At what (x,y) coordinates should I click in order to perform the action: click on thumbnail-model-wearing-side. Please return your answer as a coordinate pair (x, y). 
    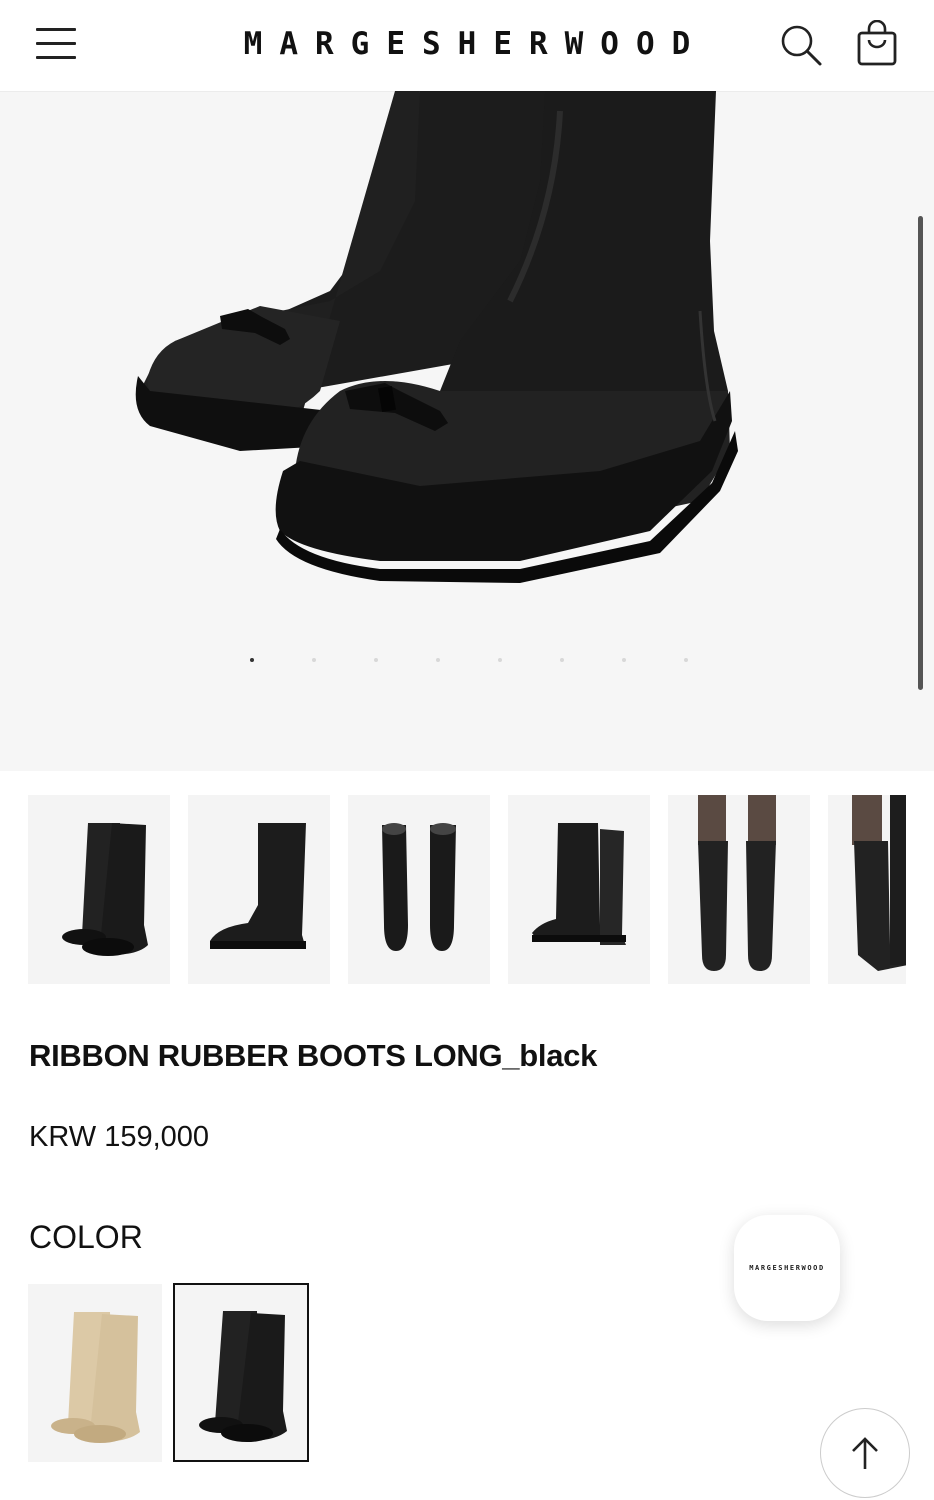
    Looking at the image, I should click on (867, 889).